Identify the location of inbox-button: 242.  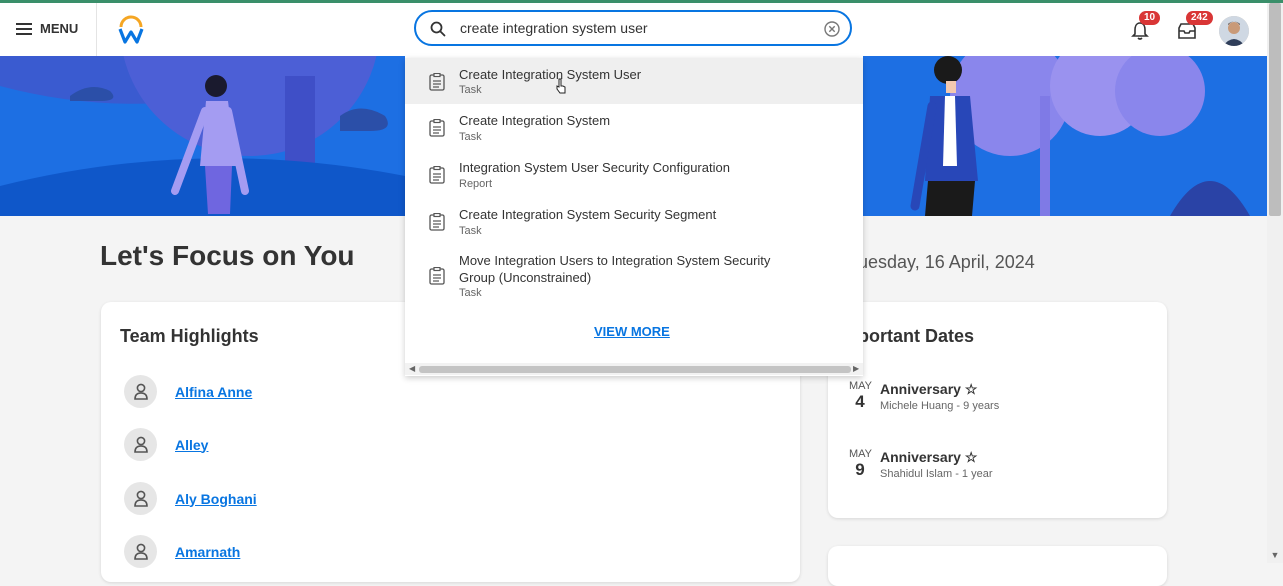
(1193, 28).